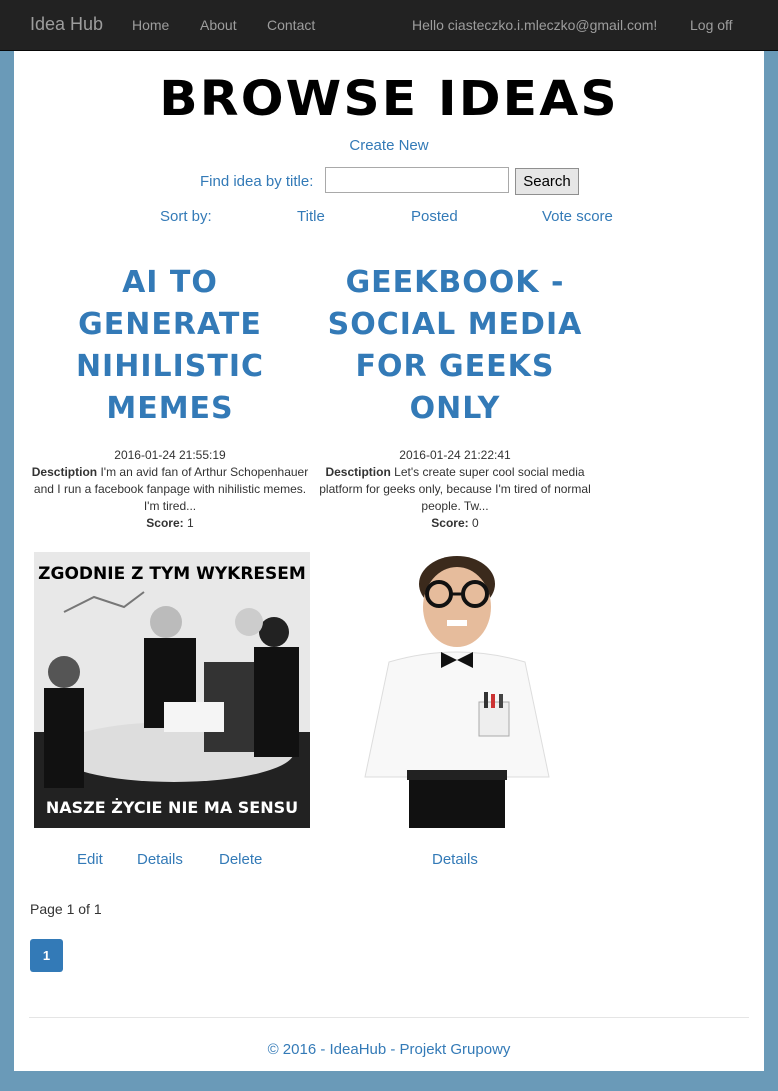  I want to click on user-greeting: Hello ciasteczko.i.mleczko@gmail.com!, so click(534, 25).